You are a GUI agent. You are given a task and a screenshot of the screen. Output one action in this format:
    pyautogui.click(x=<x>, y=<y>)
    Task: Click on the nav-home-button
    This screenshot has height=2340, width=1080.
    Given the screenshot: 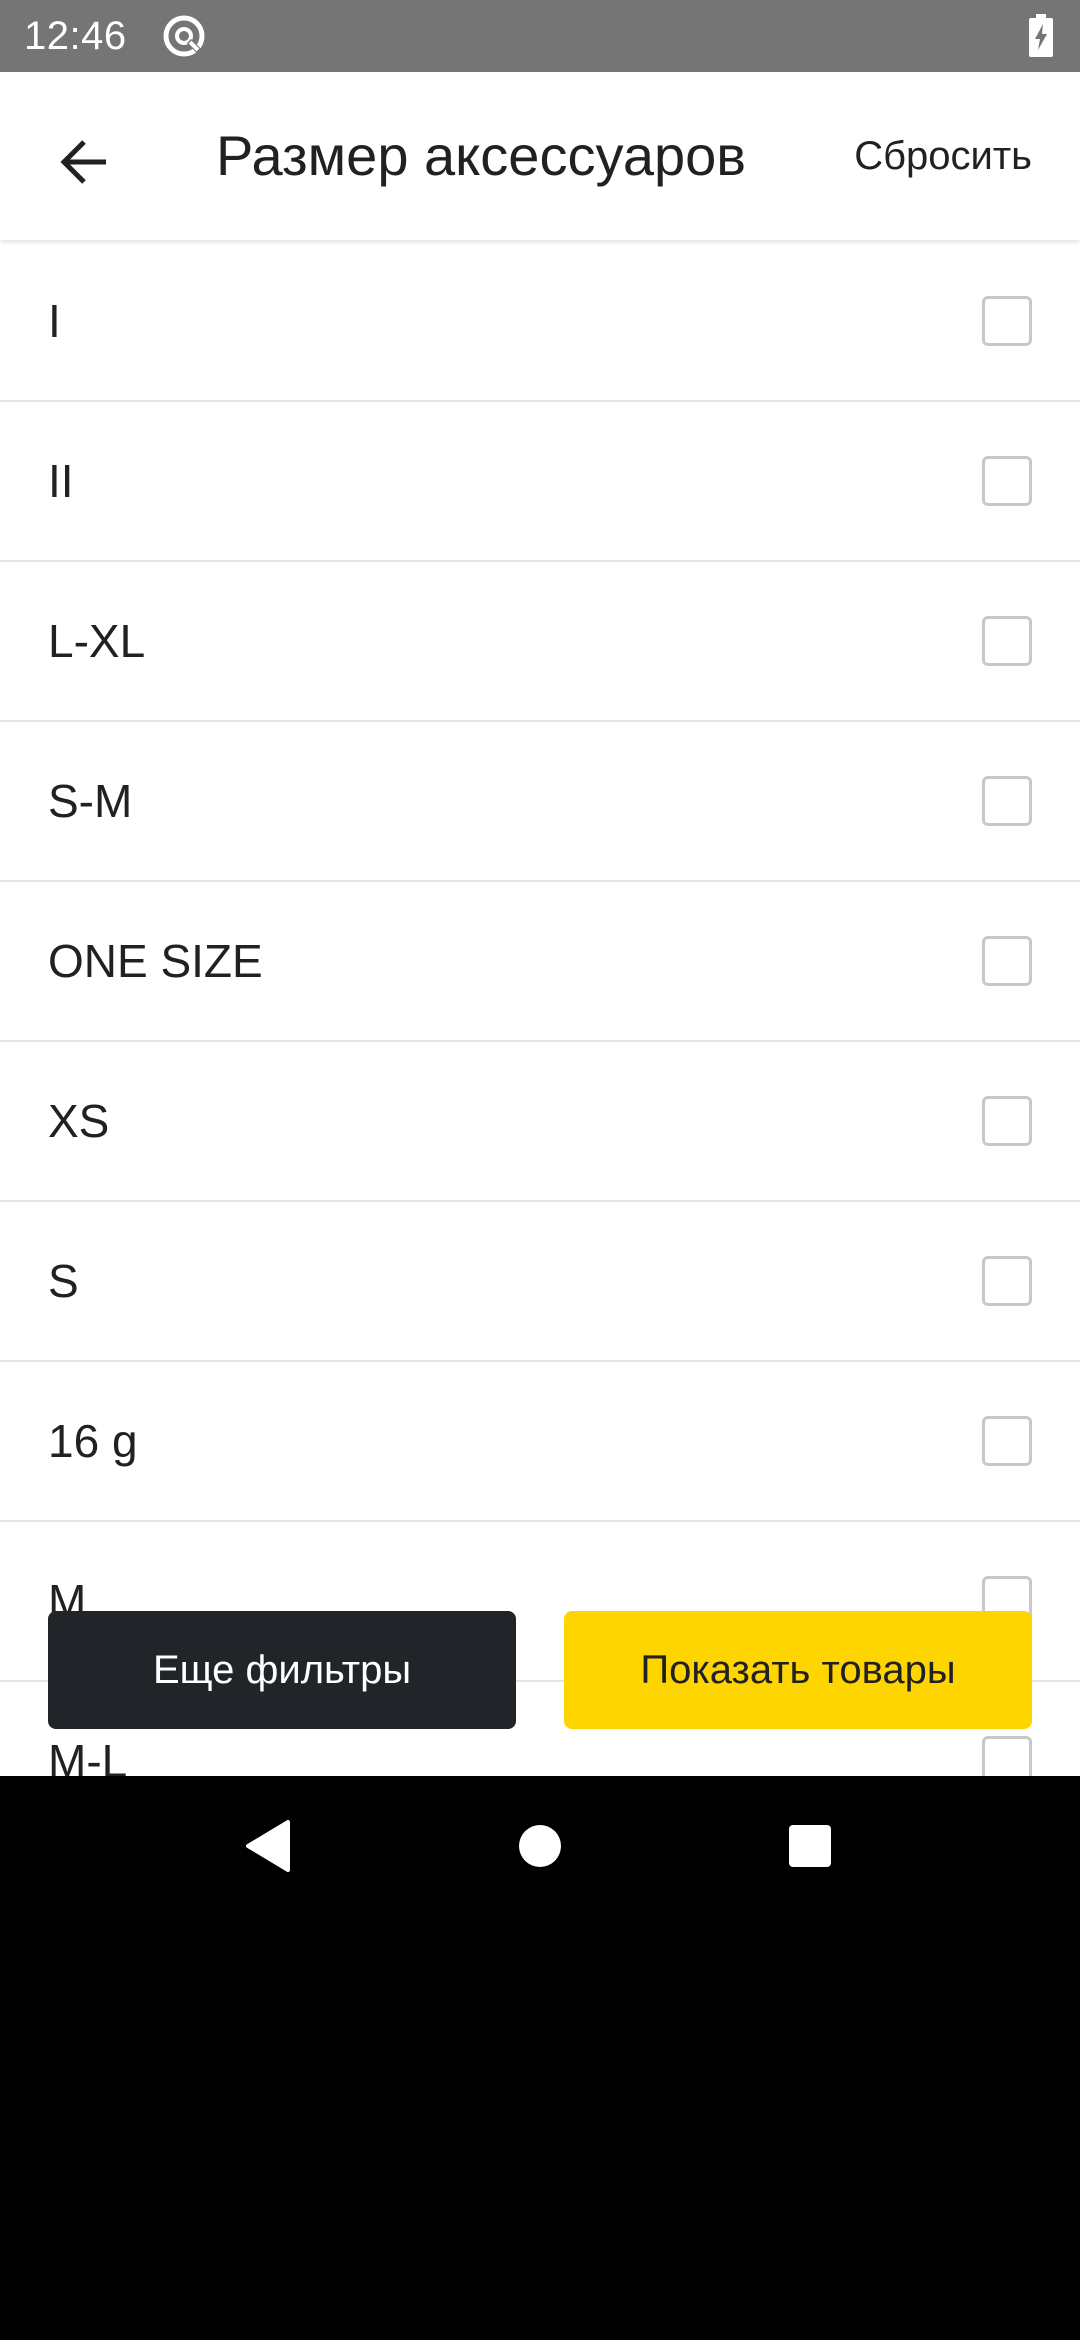 What is the action you would take?
    pyautogui.click(x=540, y=1848)
    